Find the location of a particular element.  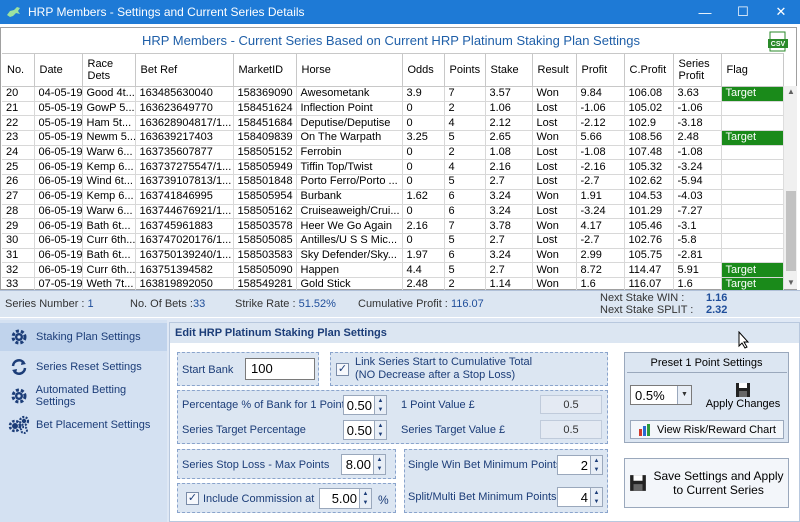

pct-bank-spinner: 0.50 ▲ ▼ is located at coordinates (365, 405).